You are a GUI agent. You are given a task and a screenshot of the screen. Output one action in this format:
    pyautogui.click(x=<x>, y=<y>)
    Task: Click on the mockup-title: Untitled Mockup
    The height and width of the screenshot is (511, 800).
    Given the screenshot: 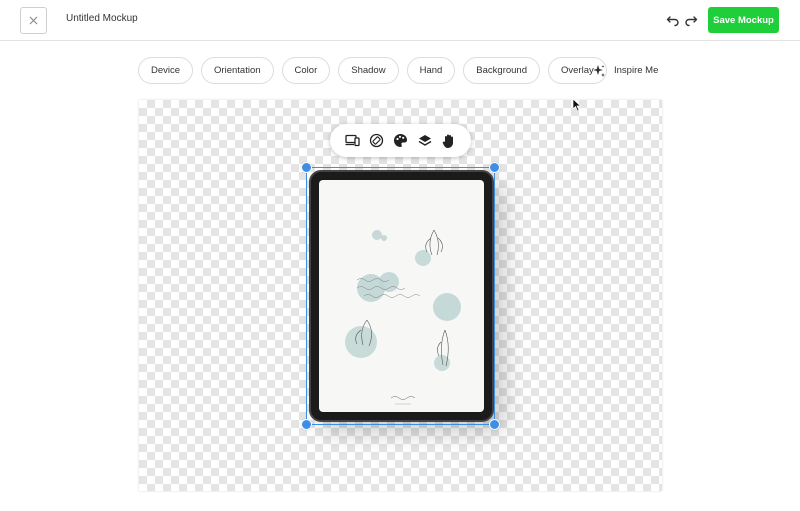 What is the action you would take?
    pyautogui.click(x=102, y=18)
    